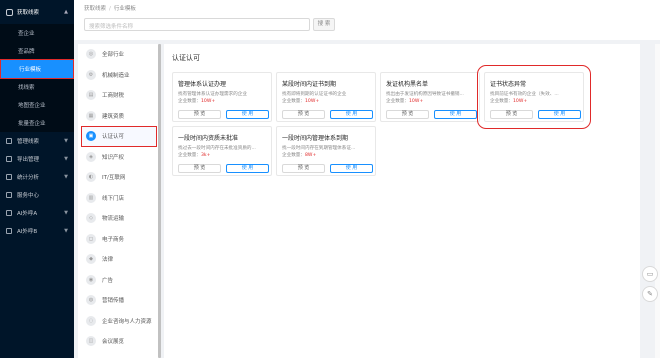 Image resolution: width=660 pixels, height=358 pixels. What do you see at coordinates (26, 88) in the screenshot?
I see `sidebar-item-label: 找线索` at bounding box center [26, 88].